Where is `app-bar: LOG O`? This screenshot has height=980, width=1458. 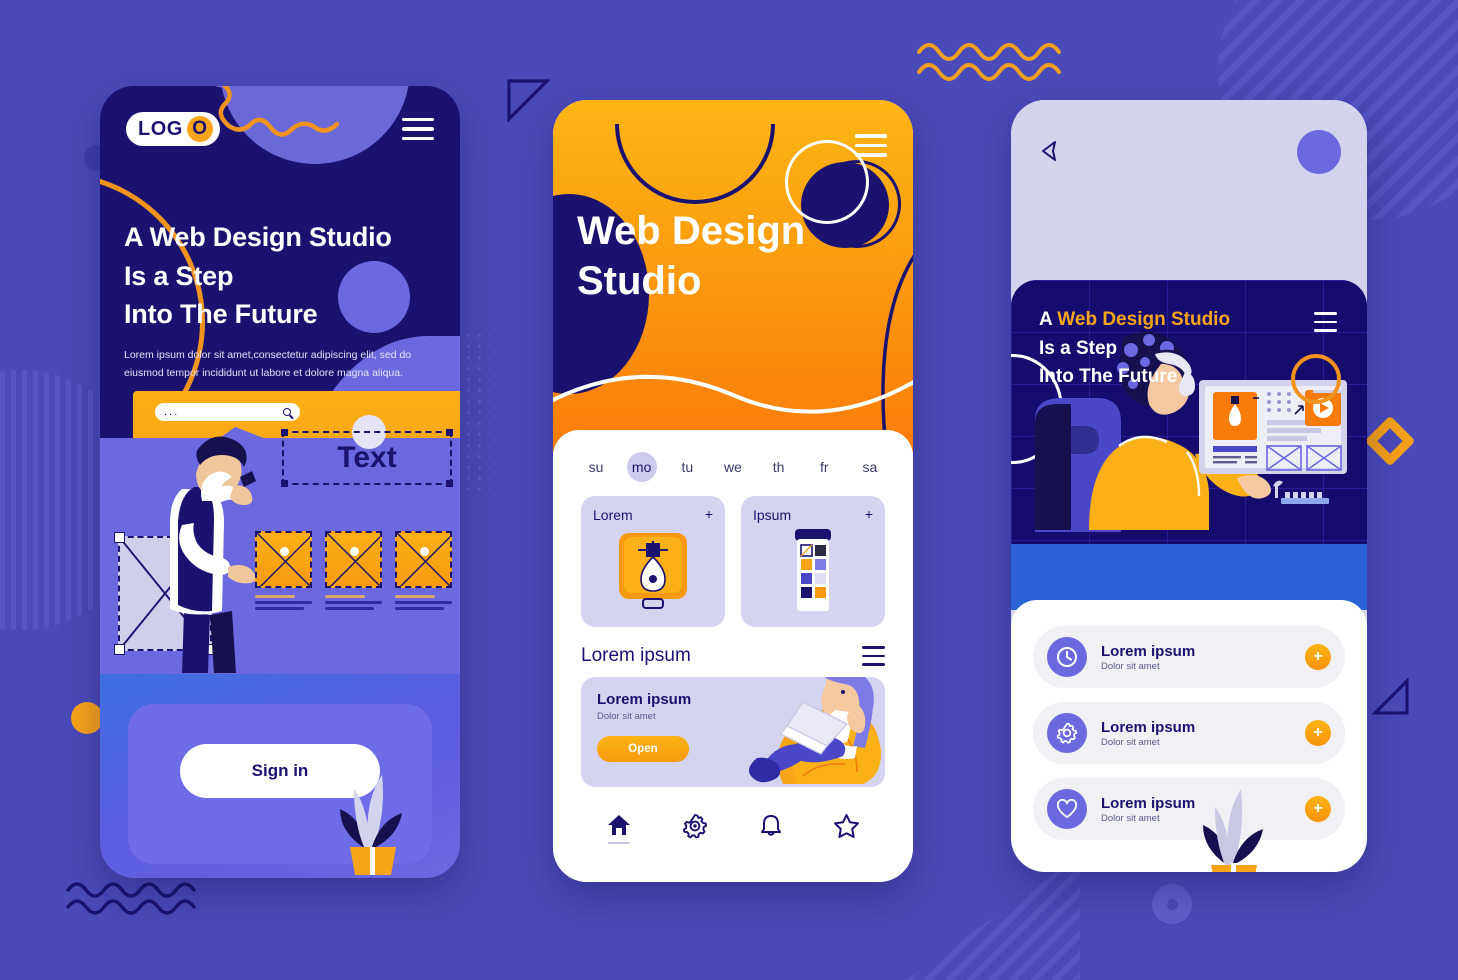 app-bar: LOG O is located at coordinates (280, 129).